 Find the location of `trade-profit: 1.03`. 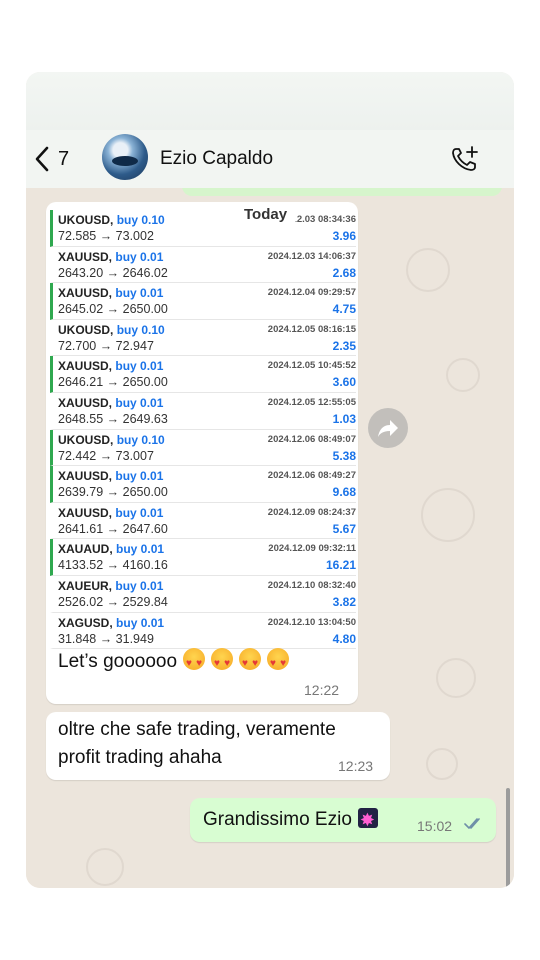

trade-profit: 1.03 is located at coordinates (344, 418).